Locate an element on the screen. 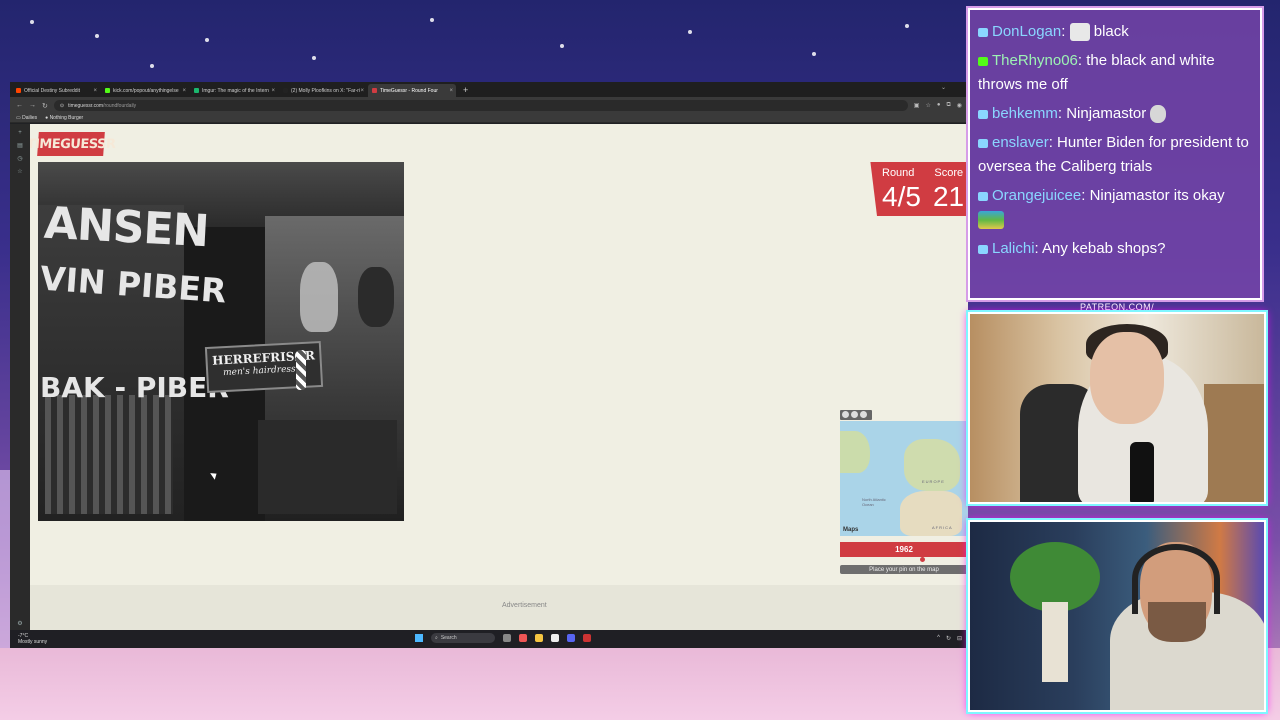 This screenshot has height=720, width=1280. photo-dark-sign is located at coordinates (376, 297).